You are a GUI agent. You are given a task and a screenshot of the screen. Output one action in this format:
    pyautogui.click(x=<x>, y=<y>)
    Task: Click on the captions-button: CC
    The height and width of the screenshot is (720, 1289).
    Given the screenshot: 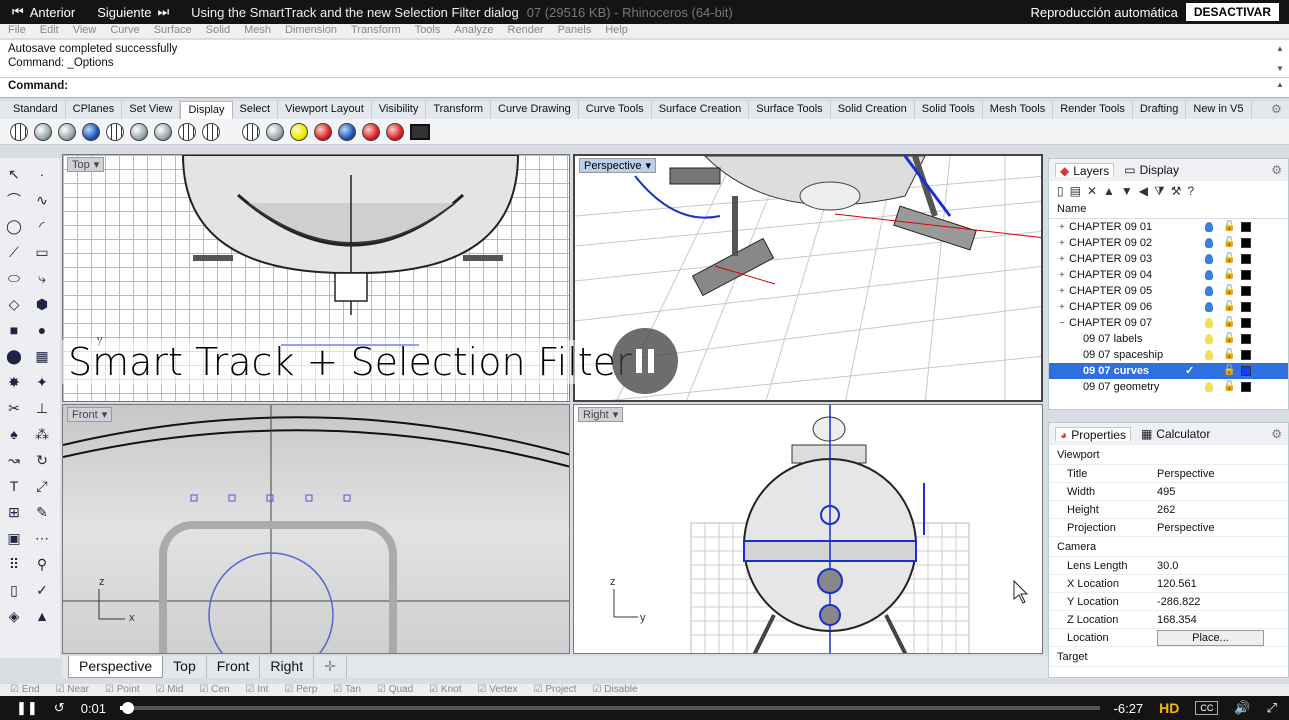 What is the action you would take?
    pyautogui.click(x=1207, y=708)
    